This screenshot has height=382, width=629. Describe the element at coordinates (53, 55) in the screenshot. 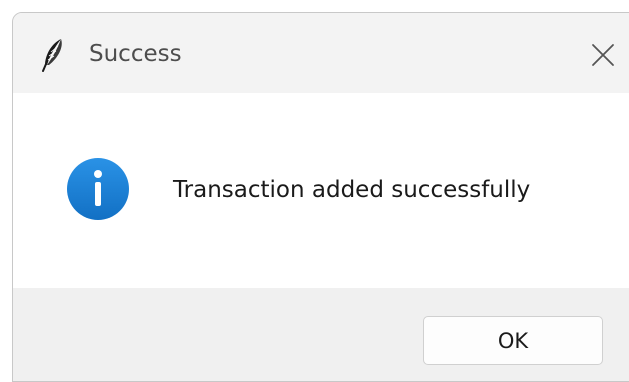

I see `feather-icon` at that location.